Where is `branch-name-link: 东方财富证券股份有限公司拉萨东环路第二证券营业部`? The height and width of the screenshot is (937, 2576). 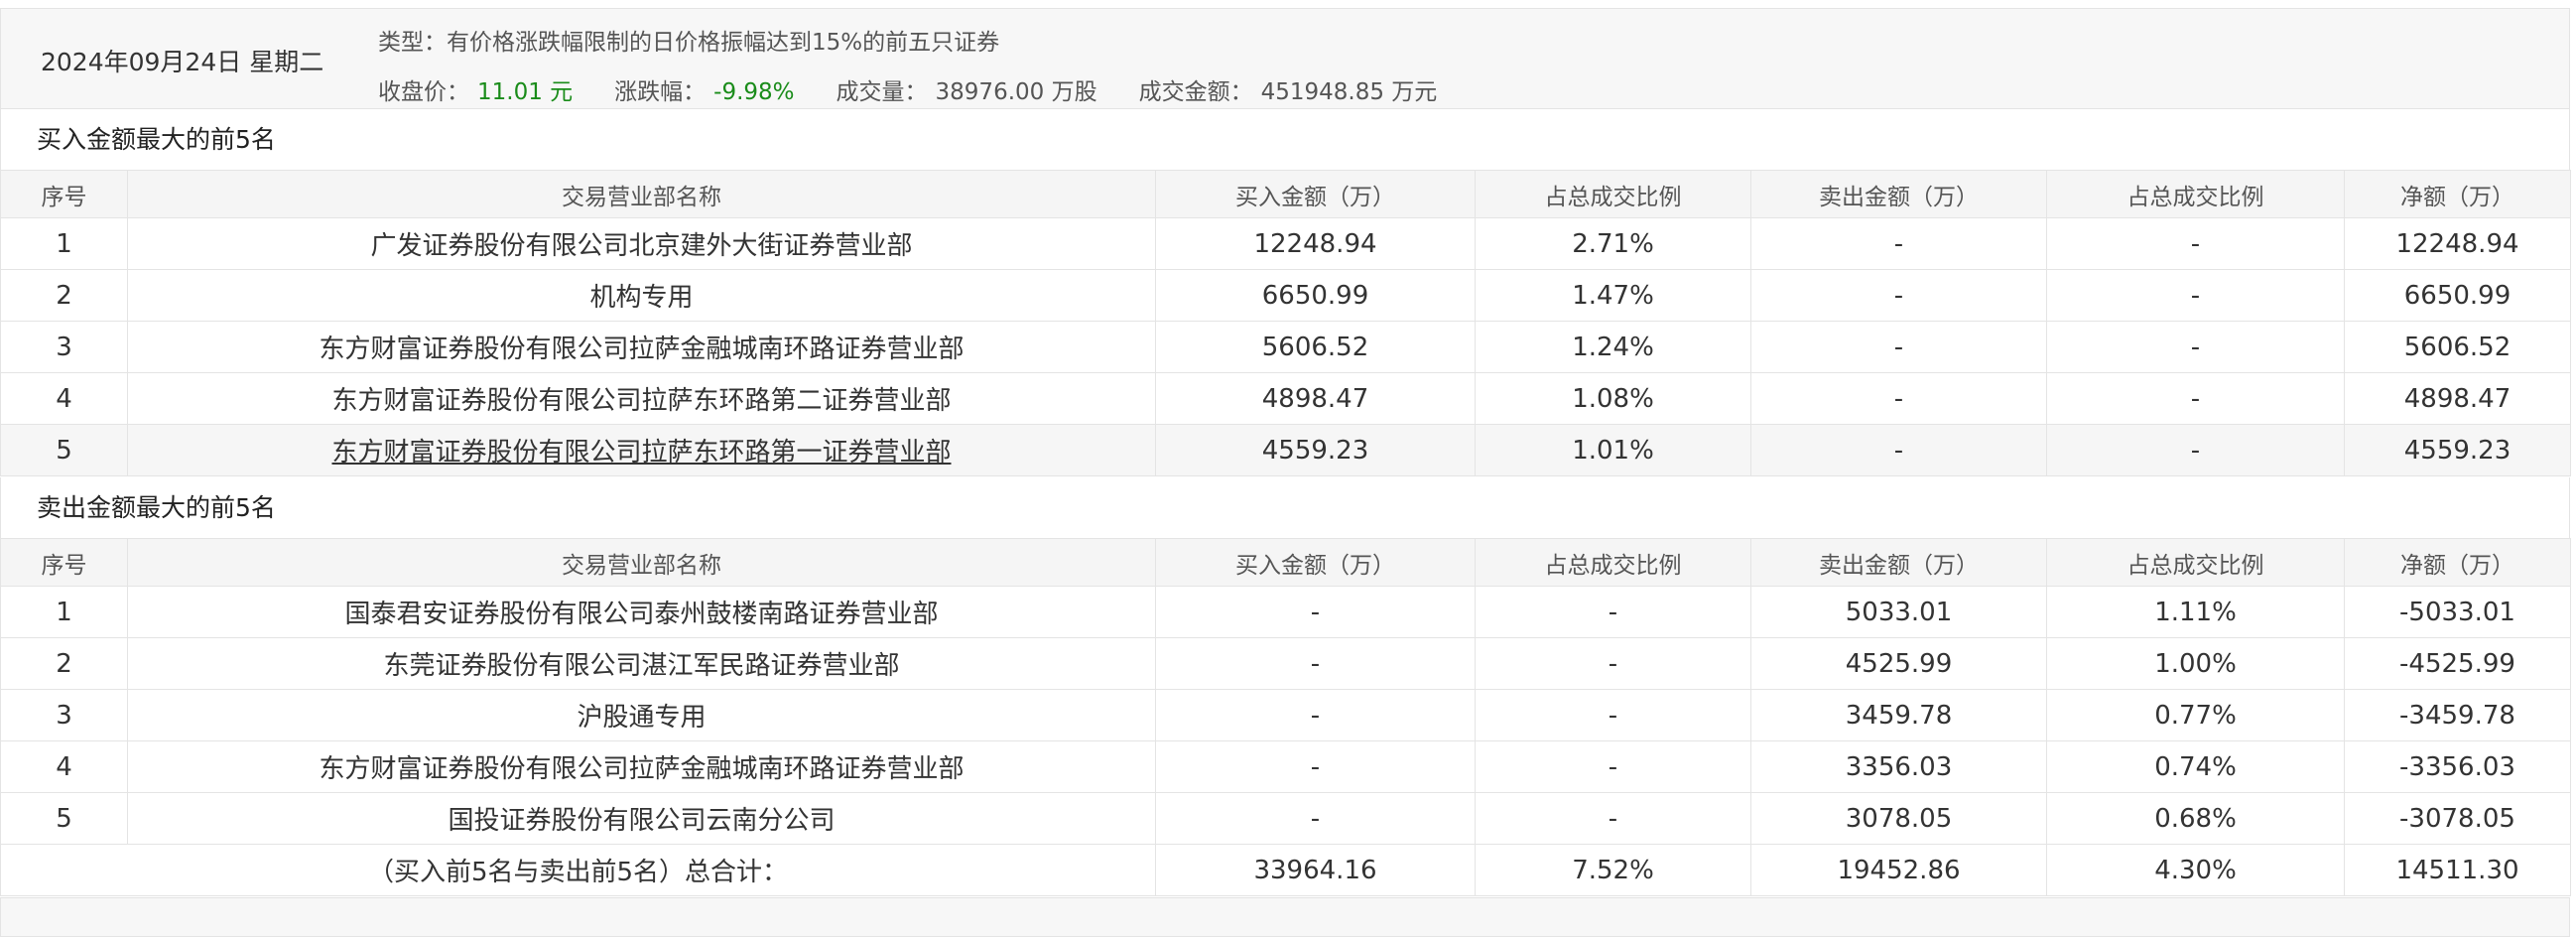 branch-name-link: 东方财富证券股份有限公司拉萨东环路第二证券营业部 is located at coordinates (642, 398).